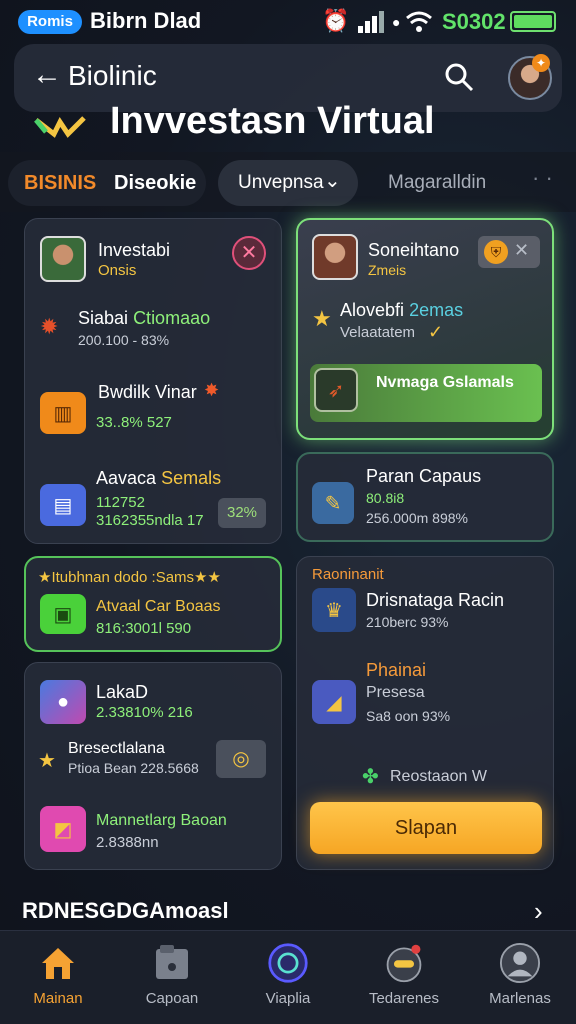 The image size is (576, 1024). I want to click on edit-icon: ✎, so click(333, 503).